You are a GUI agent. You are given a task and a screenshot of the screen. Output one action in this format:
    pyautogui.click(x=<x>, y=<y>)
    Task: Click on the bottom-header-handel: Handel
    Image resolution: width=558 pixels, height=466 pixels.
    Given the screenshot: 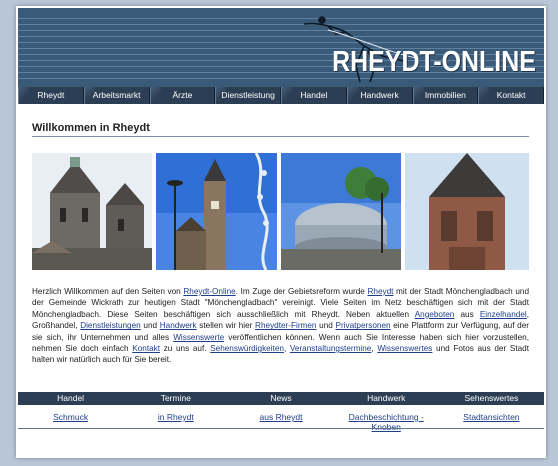 What is the action you would take?
    pyautogui.click(x=71, y=398)
    